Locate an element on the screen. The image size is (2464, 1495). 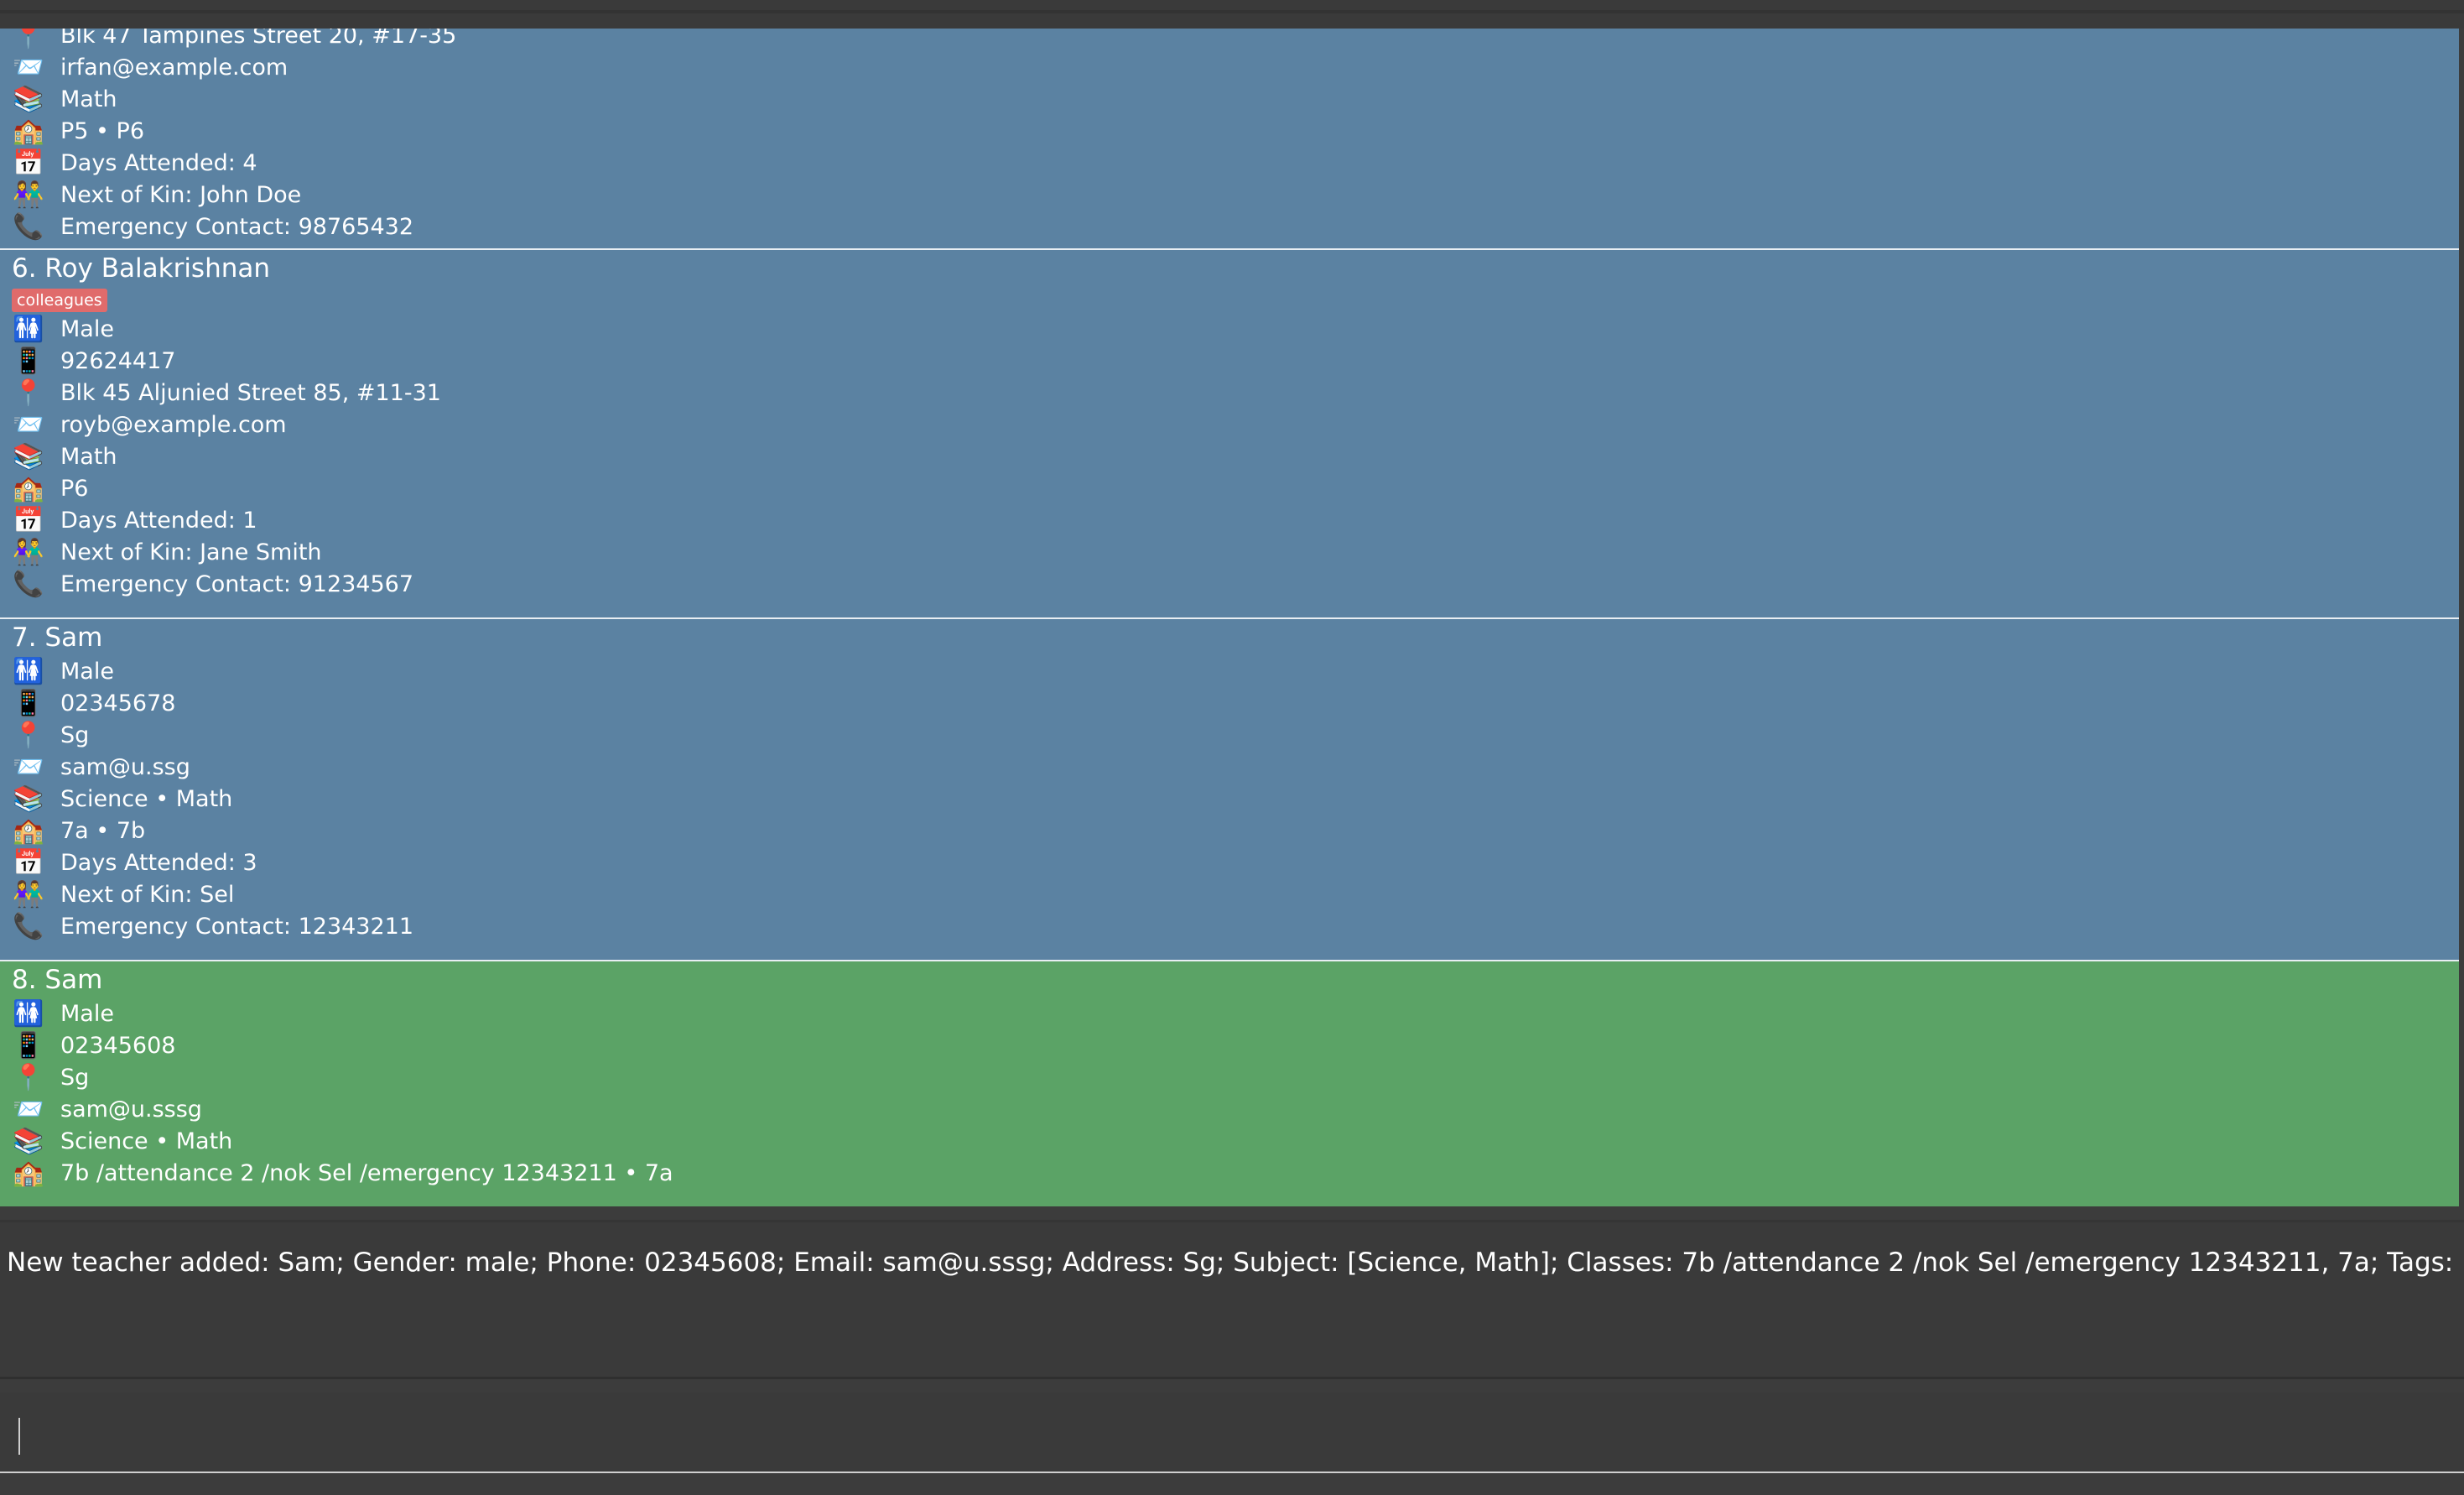
nok-row: 👫 Next of Kin: Sel is located at coordinates (1235, 895).